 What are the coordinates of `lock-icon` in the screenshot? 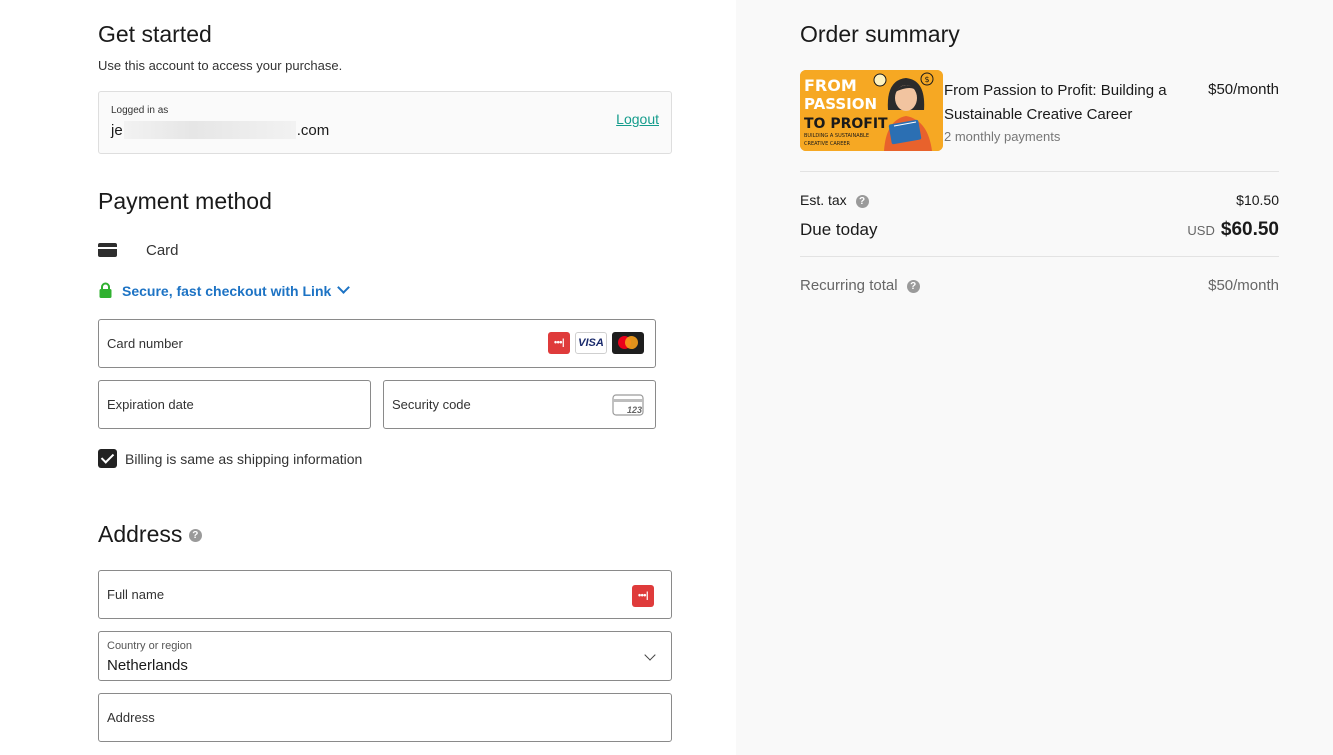 It's located at (105, 290).